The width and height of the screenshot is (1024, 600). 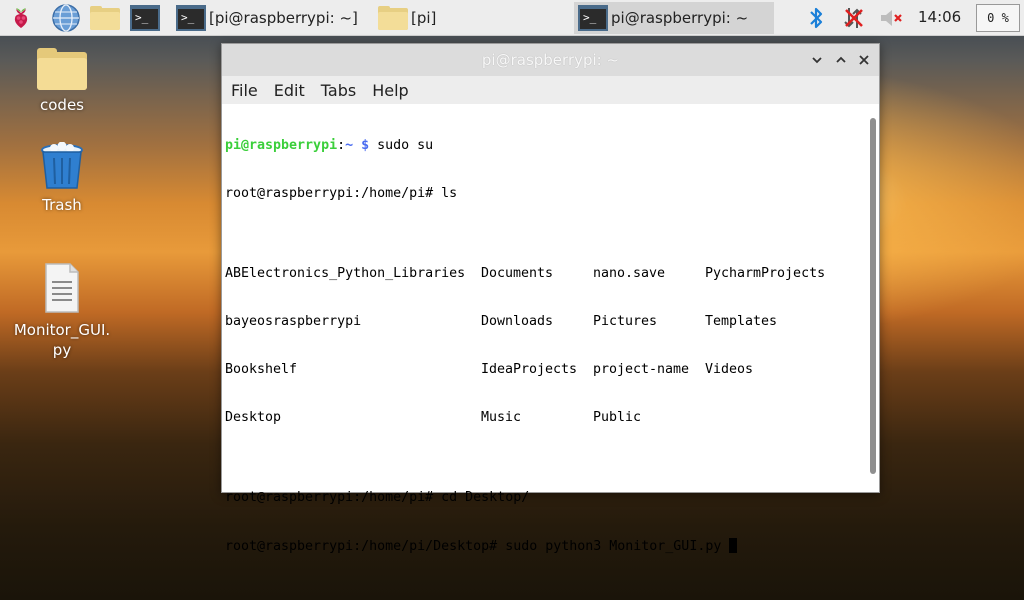 What do you see at coordinates (649, 346) in the screenshot?
I see `ls-column: nano.save Pictures project-name Public` at bounding box center [649, 346].